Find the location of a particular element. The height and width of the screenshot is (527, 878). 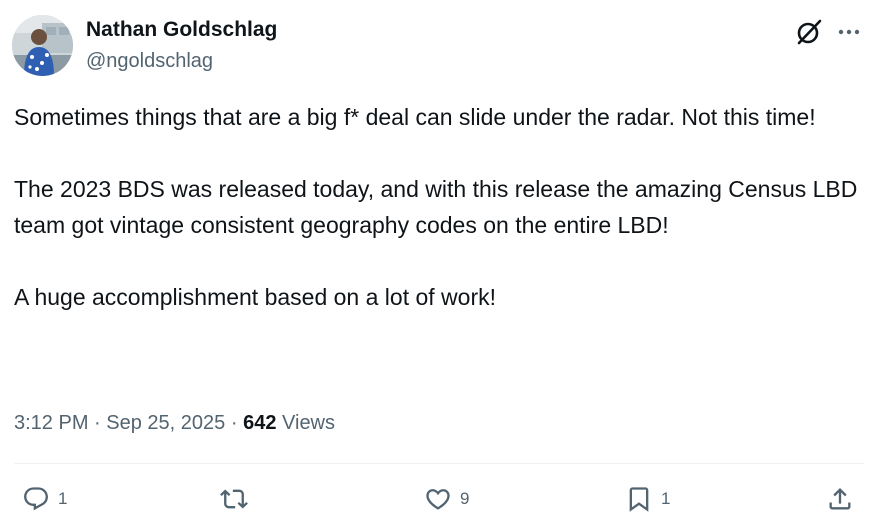

views-label: Views is located at coordinates (309, 423).